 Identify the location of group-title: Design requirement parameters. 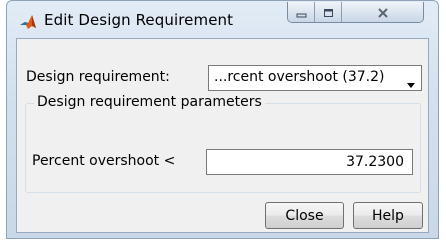
(149, 102).